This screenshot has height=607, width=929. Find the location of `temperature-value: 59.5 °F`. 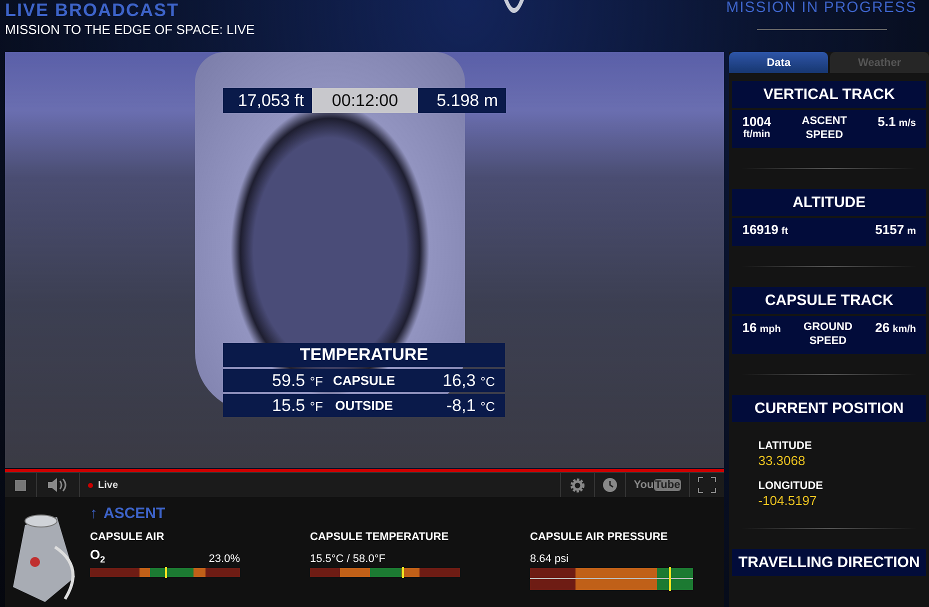

temperature-value: 59.5 °F is located at coordinates (297, 380).